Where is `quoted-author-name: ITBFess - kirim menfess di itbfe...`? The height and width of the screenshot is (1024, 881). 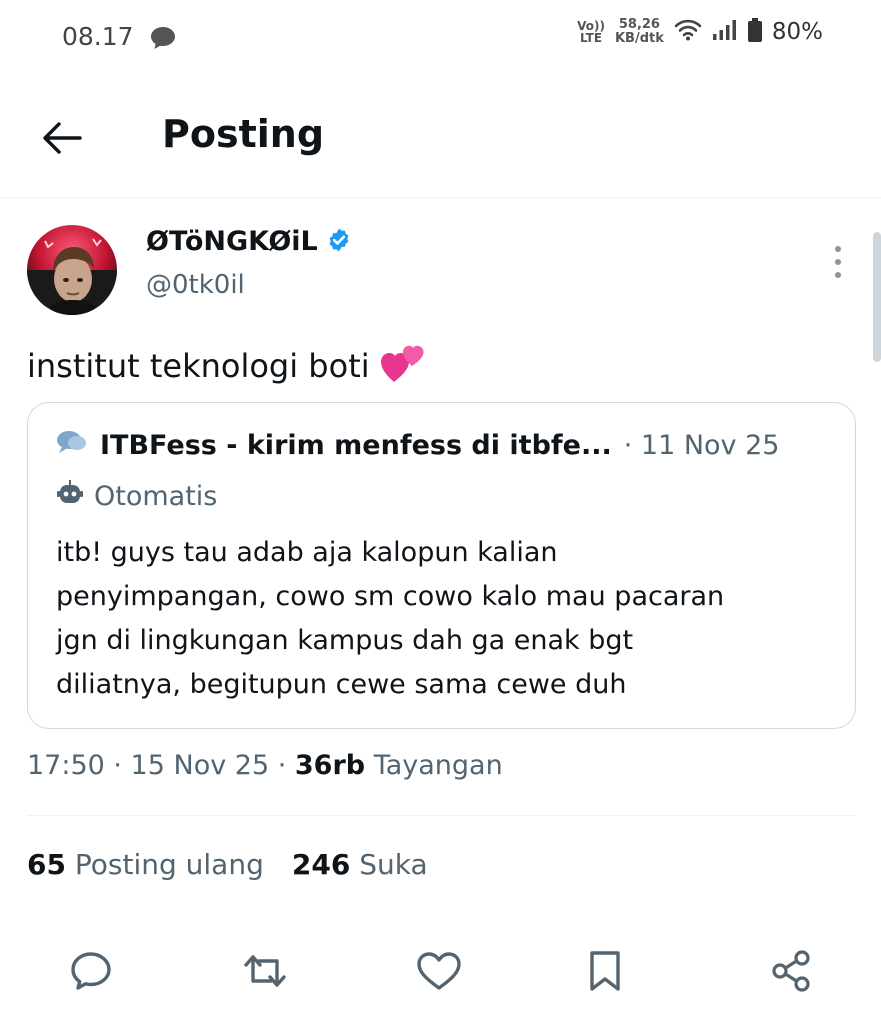
quoted-author-name: ITBFess - kirim menfess di itbfe... is located at coordinates (356, 445).